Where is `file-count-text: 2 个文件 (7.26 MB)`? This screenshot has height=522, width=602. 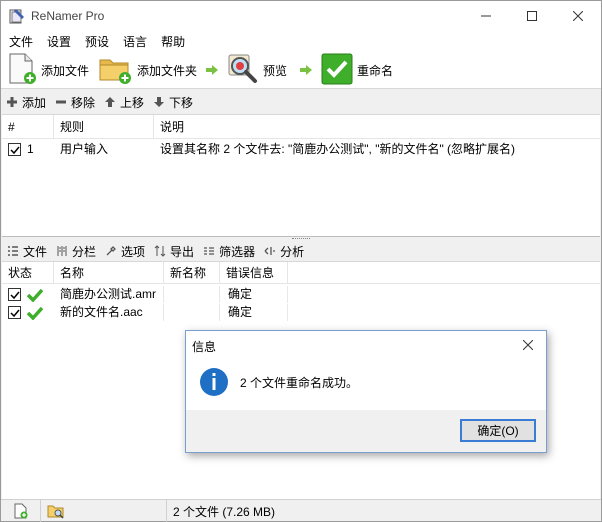 file-count-text: 2 个文件 (7.26 MB) is located at coordinates (224, 511).